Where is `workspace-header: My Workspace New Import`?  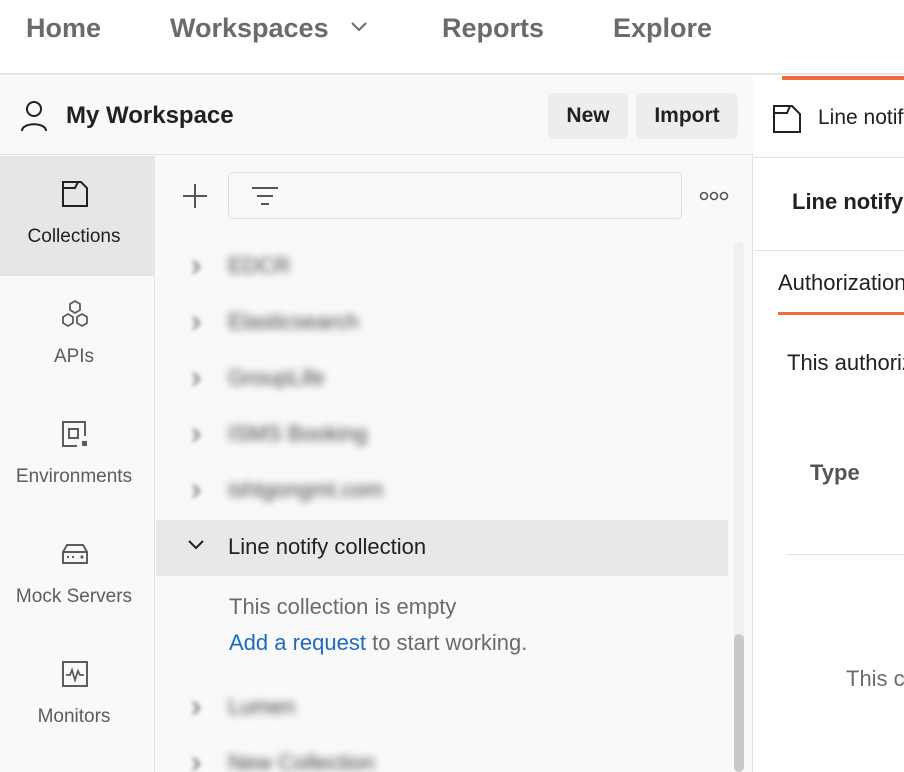
workspace-header: My Workspace New Import is located at coordinates (376, 115).